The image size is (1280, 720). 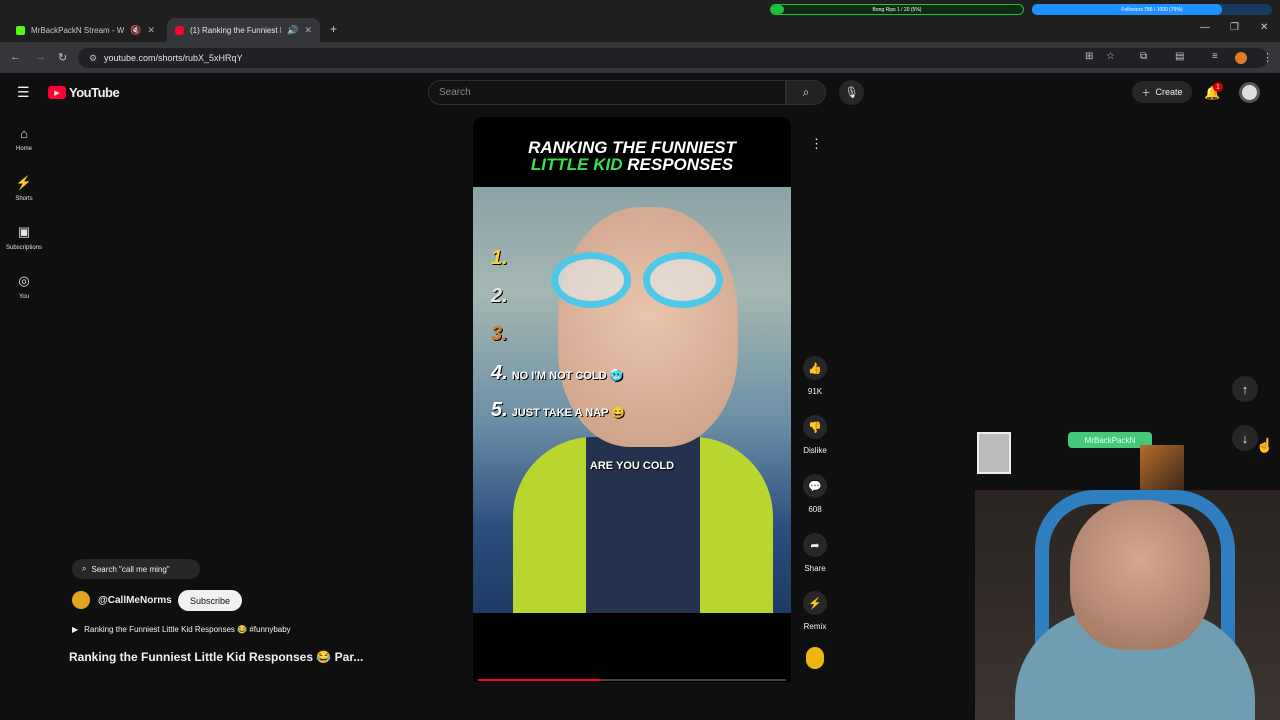 I want to click on sidebar-item-label: Shorts, so click(x=24, y=199).